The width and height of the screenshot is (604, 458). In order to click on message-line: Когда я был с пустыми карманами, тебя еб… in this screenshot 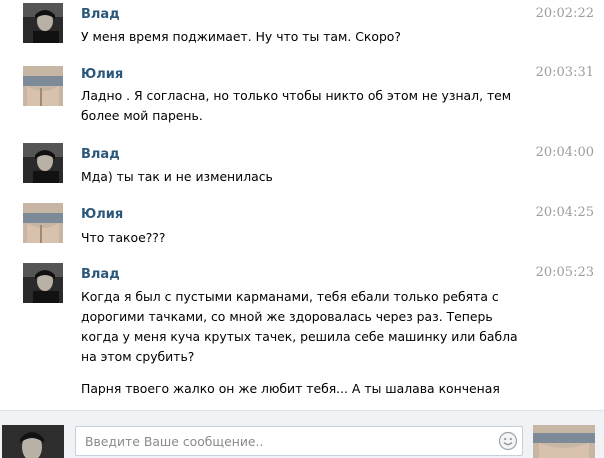, I will do `click(290, 296)`.